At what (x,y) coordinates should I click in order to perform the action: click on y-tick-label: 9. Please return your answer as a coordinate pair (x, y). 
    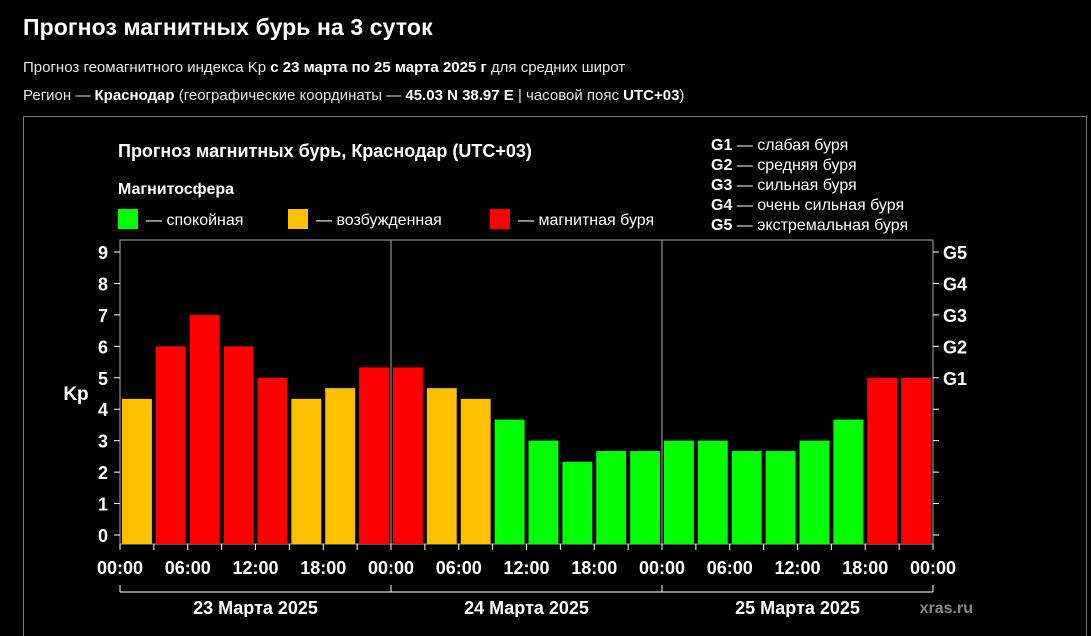
    Looking at the image, I should click on (103, 253).